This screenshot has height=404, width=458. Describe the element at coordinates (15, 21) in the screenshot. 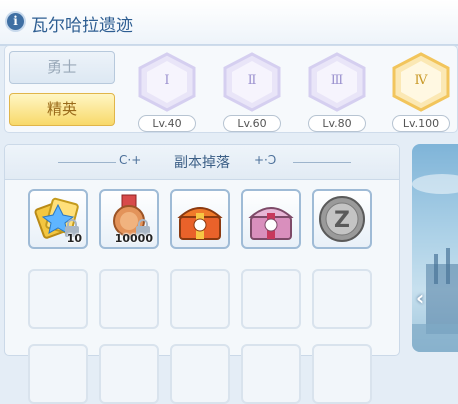

I see `info-icon: i` at that location.